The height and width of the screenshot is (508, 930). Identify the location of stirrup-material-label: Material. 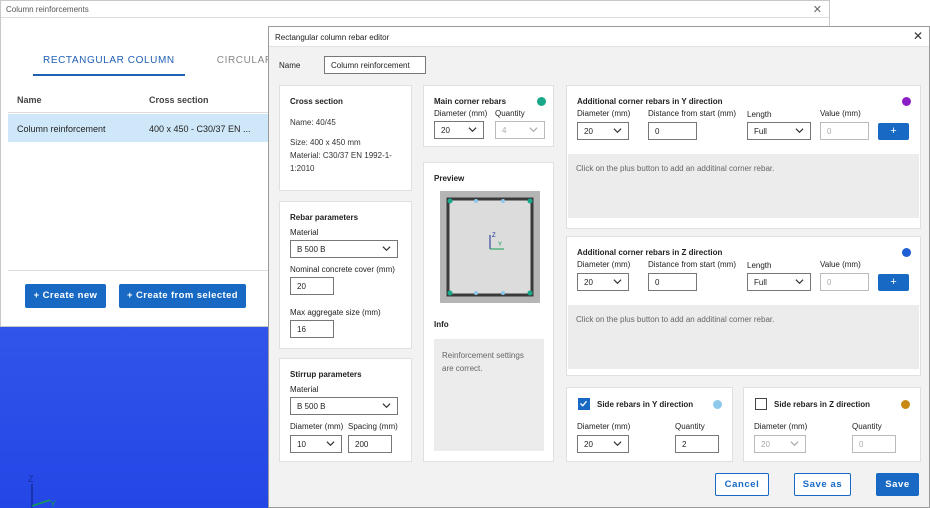
(304, 389).